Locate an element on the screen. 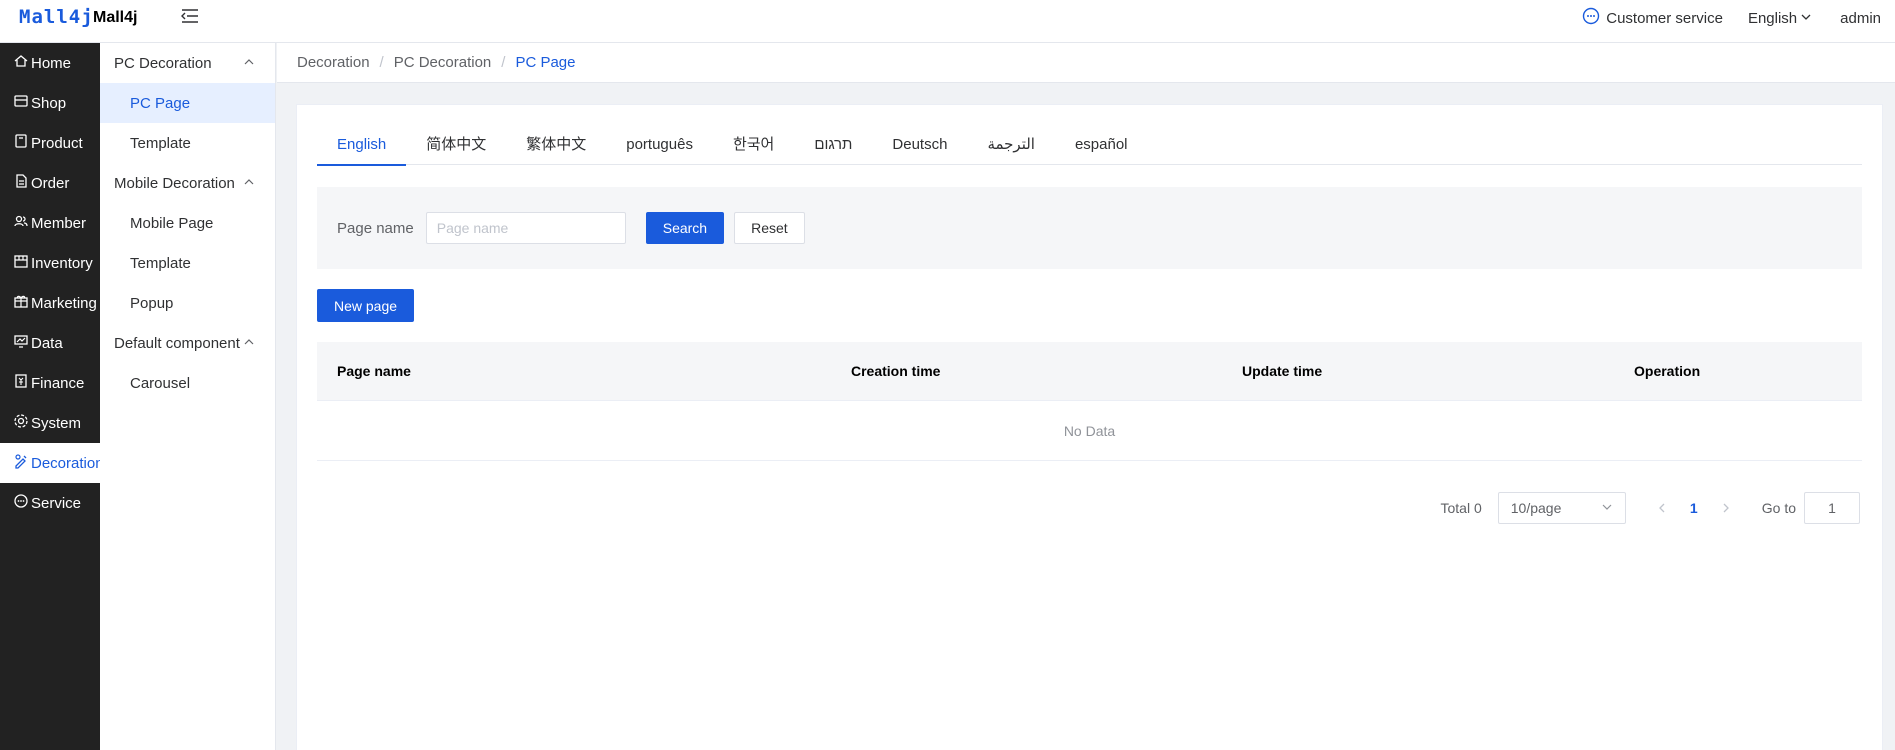 The image size is (1895, 750). submenu-group-label: Mobile Decoration is located at coordinates (174, 183).